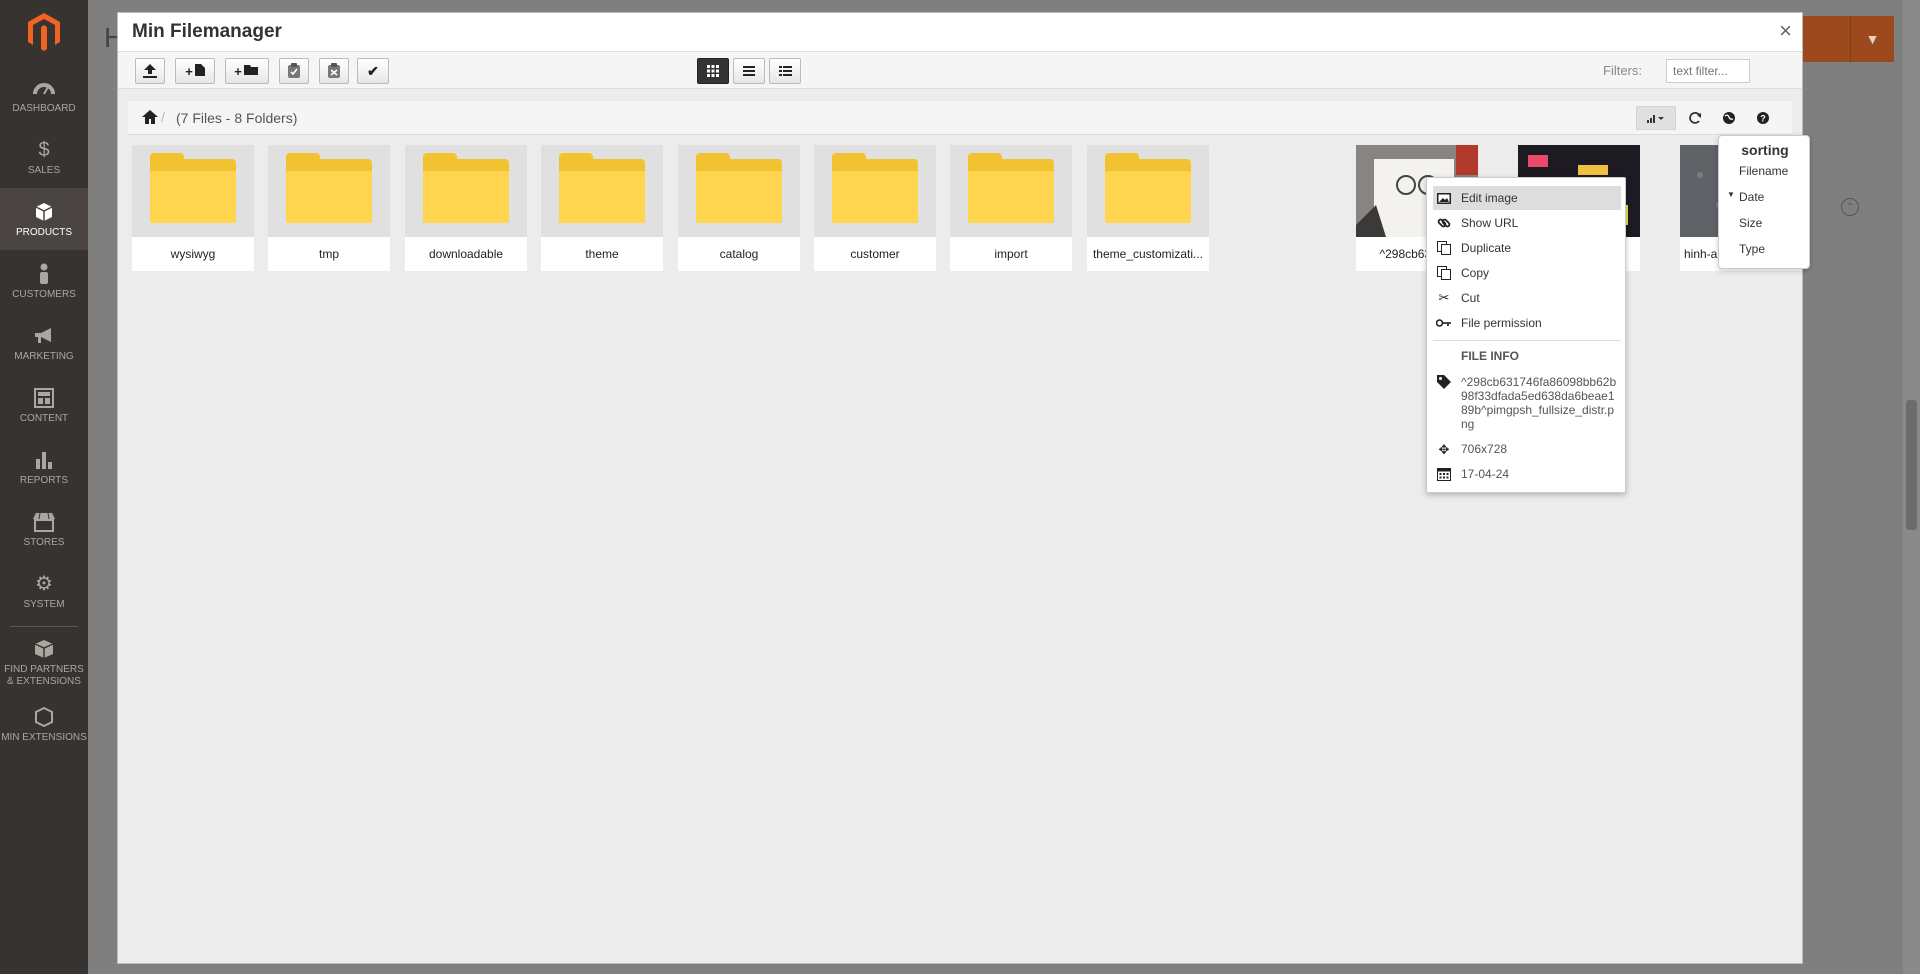 This screenshot has height=974, width=1920. Describe the element at coordinates (466, 208) in the screenshot. I see `folder-tile: downloadable` at that location.